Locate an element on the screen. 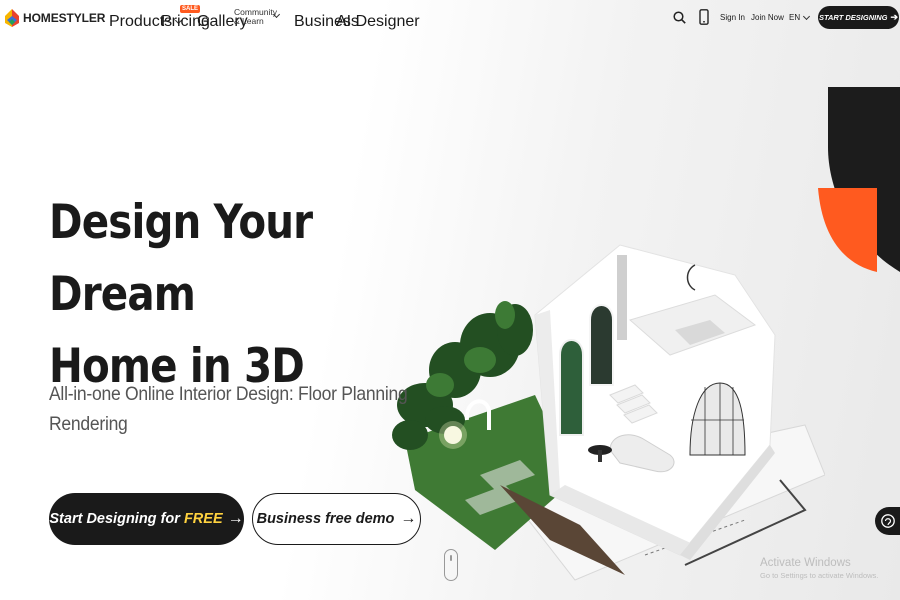 The height and width of the screenshot is (600, 900). nav-ai-designer: AI Designer is located at coordinates (378, 22).